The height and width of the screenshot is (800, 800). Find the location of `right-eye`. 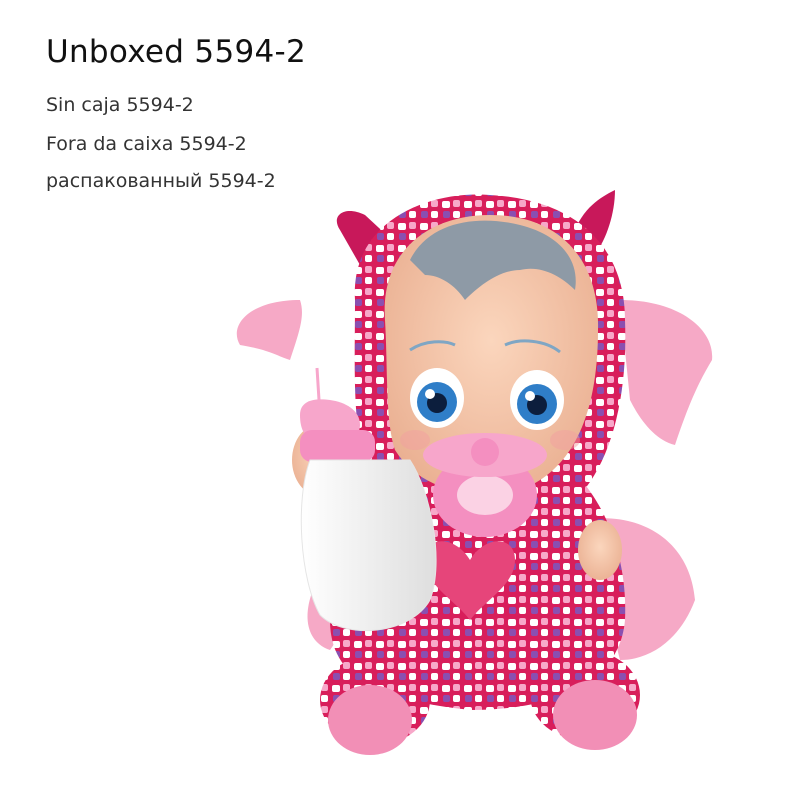

right-eye is located at coordinates (537, 400).